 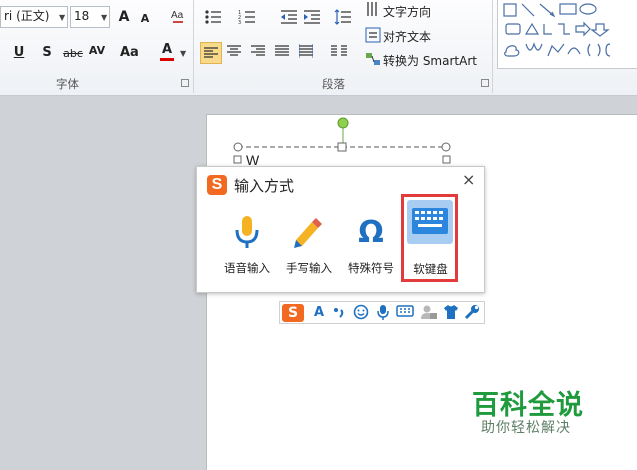 I want to click on align-left-icon, so click(x=211, y=52).